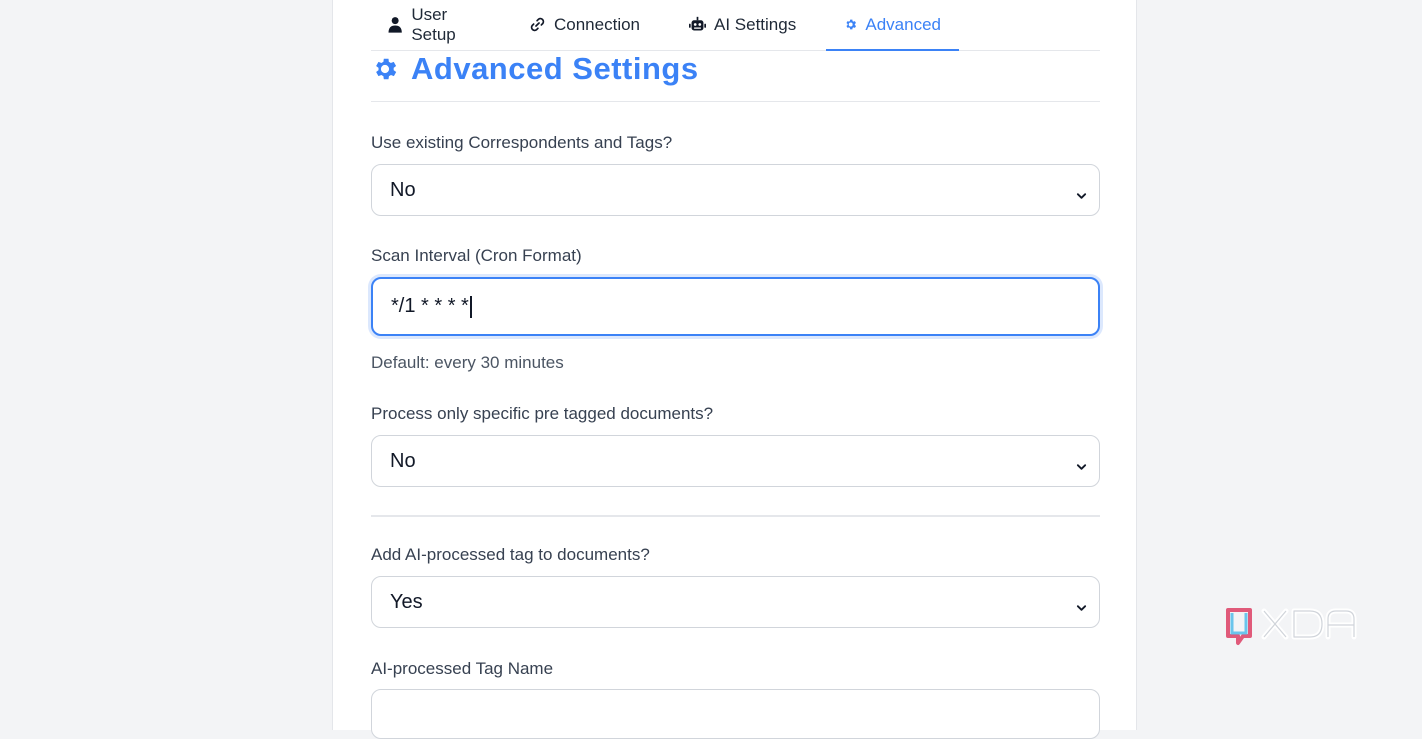  I want to click on section-divider, so click(735, 516).